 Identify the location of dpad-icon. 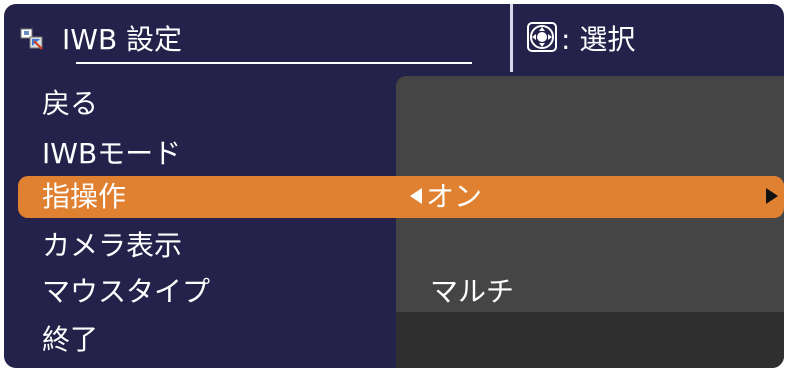
(542, 37).